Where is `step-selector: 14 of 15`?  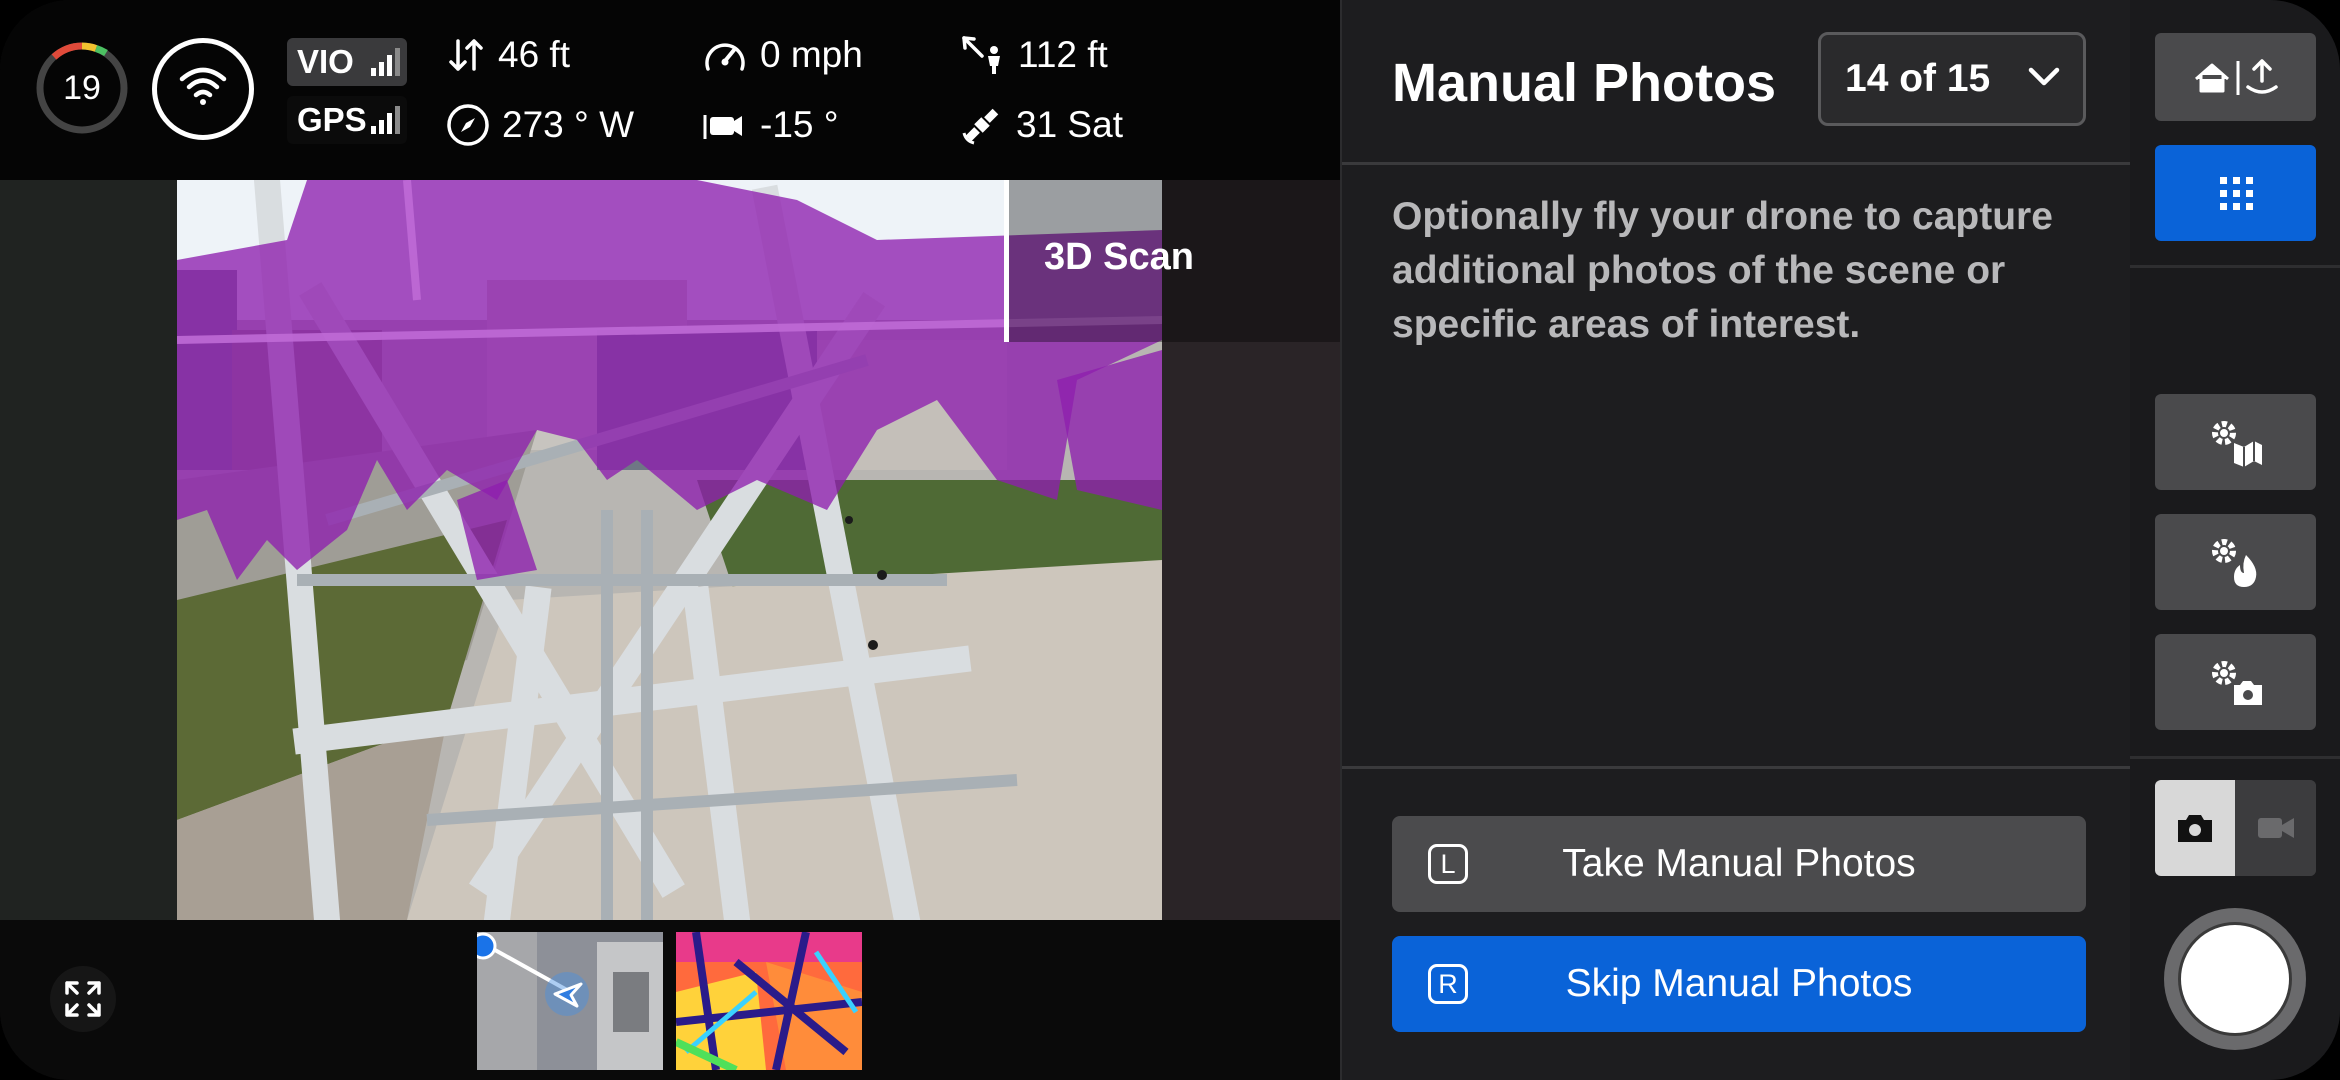 step-selector: 14 of 15 is located at coordinates (1952, 79).